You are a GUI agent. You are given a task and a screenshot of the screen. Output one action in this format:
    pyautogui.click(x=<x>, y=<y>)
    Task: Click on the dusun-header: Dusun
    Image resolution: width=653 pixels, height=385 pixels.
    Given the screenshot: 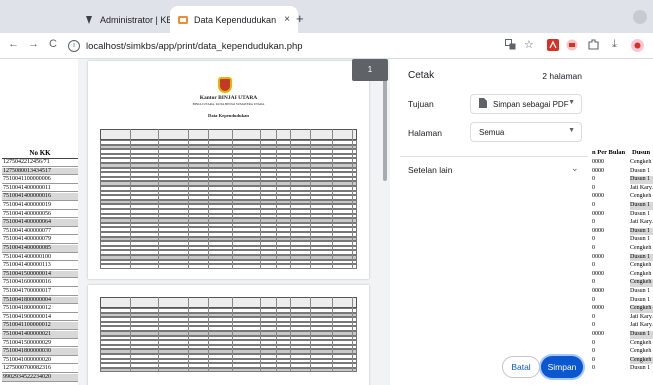 What is the action you would take?
    pyautogui.click(x=641, y=152)
    